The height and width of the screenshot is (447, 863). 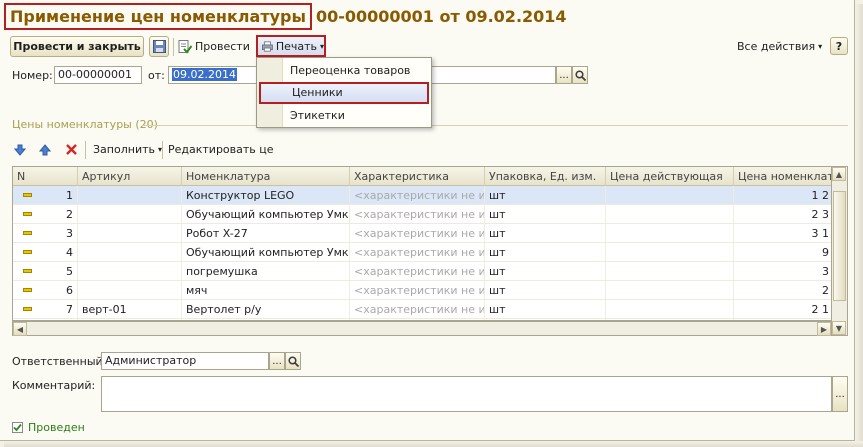 I want to click on table-row: 6 мяч<характеристики не ис...шт 2, so click(x=422, y=290).